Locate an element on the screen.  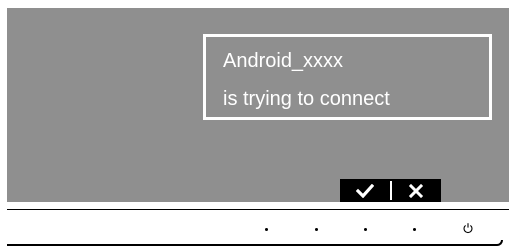
checkmark-icon is located at coordinates (364, 190).